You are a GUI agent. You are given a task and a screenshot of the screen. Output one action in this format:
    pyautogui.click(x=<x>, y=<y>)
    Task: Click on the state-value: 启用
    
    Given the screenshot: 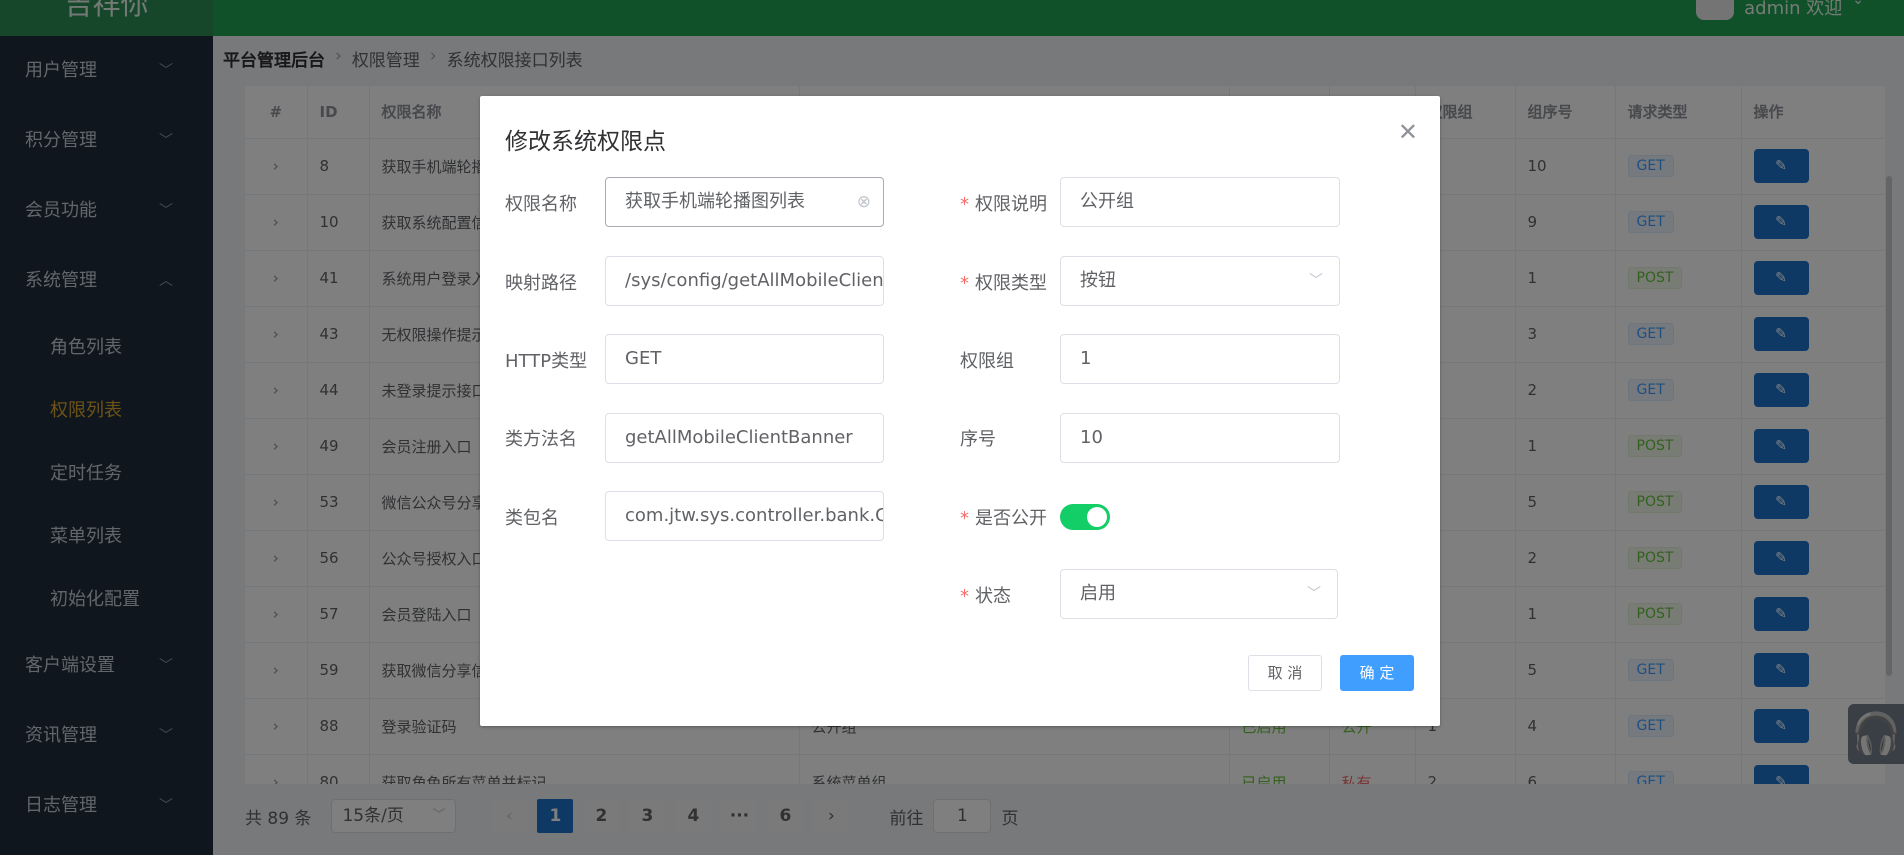 What is the action you would take?
    pyautogui.click(x=1098, y=593)
    